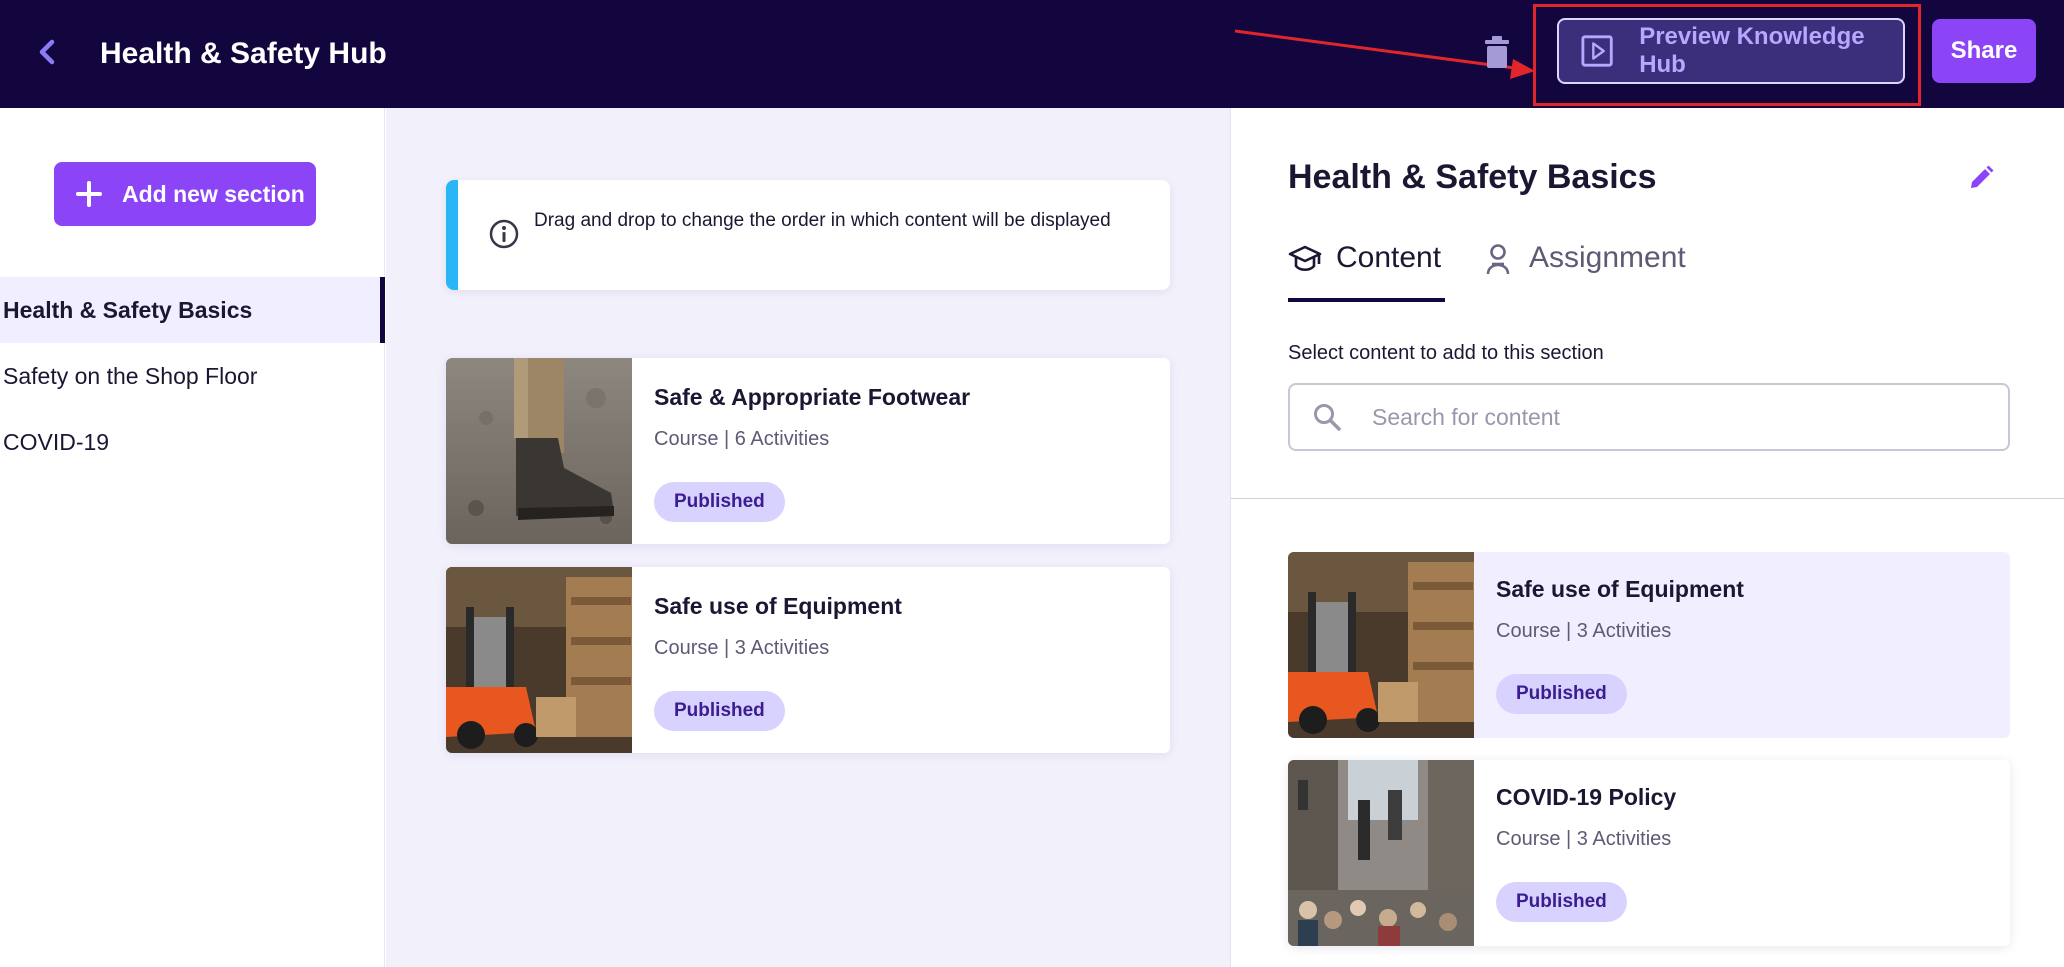 The image size is (2064, 967). I want to click on tab-assignment: Assignment, so click(1583, 274).